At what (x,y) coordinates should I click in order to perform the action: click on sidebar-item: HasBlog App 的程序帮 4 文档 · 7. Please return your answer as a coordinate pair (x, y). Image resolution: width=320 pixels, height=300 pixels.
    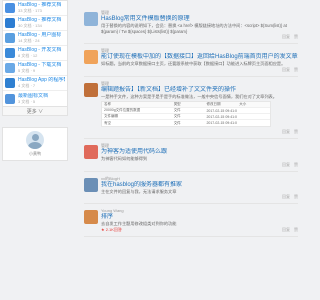
    Looking at the image, I should click on (35, 83).